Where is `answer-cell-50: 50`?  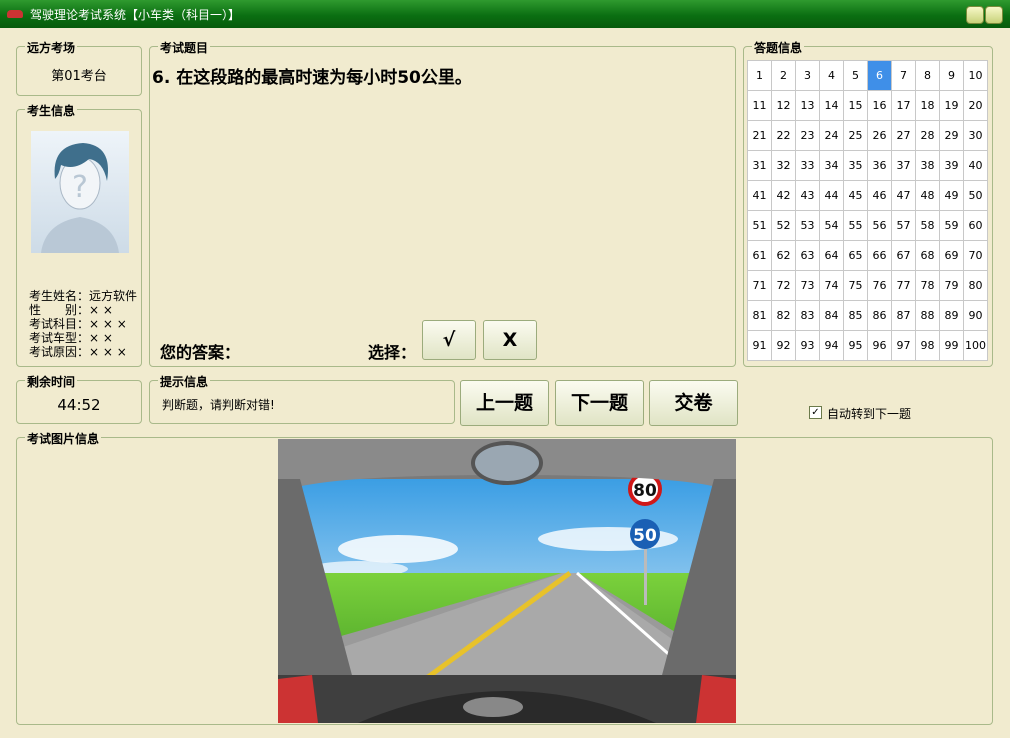
answer-cell-50: 50 is located at coordinates (975, 195).